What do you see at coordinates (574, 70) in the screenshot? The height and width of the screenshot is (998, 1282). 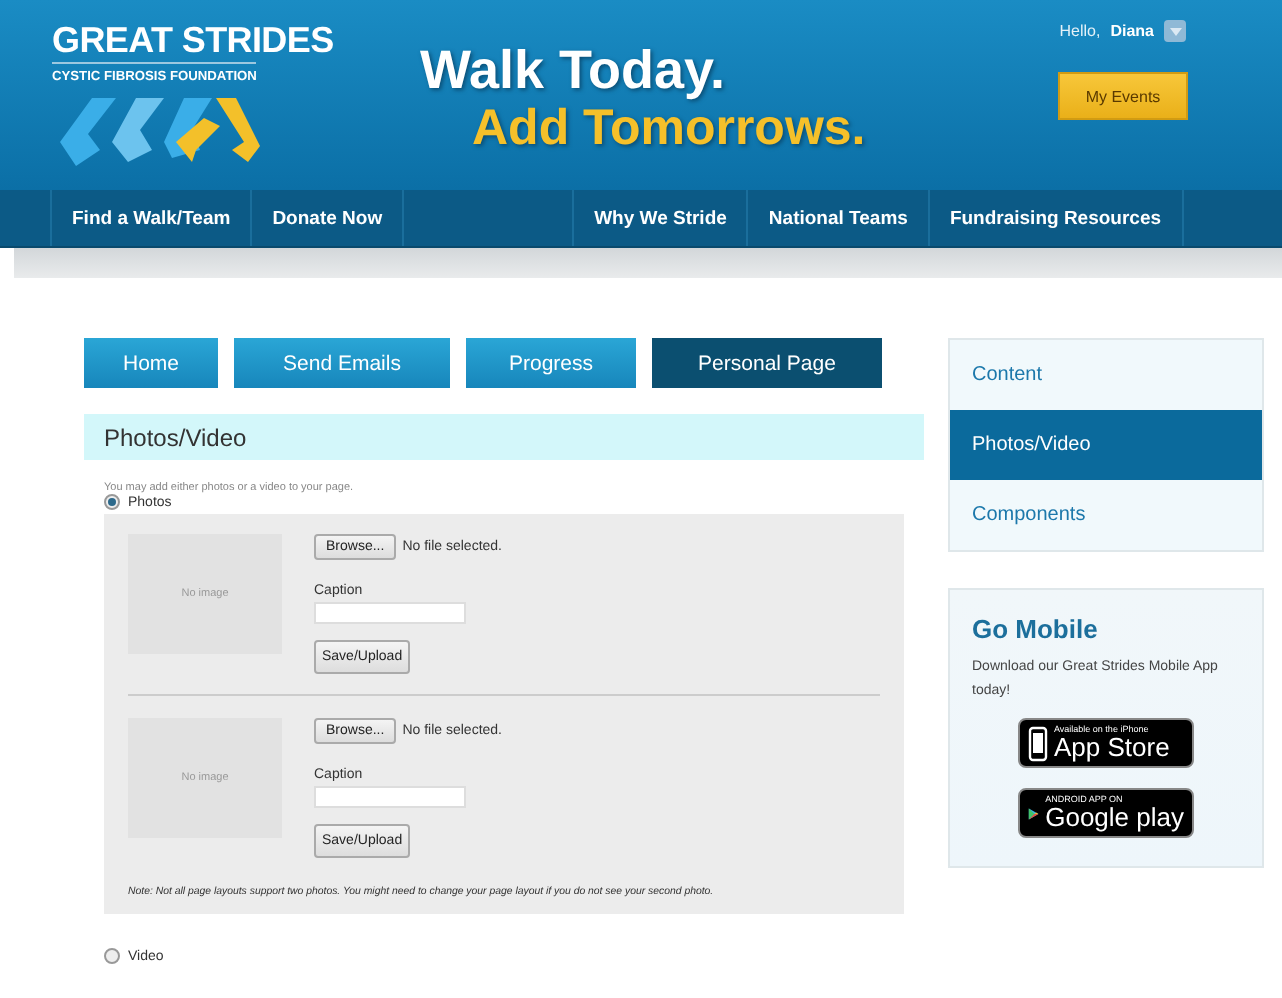 I see `tagline: Walk Today.` at bounding box center [574, 70].